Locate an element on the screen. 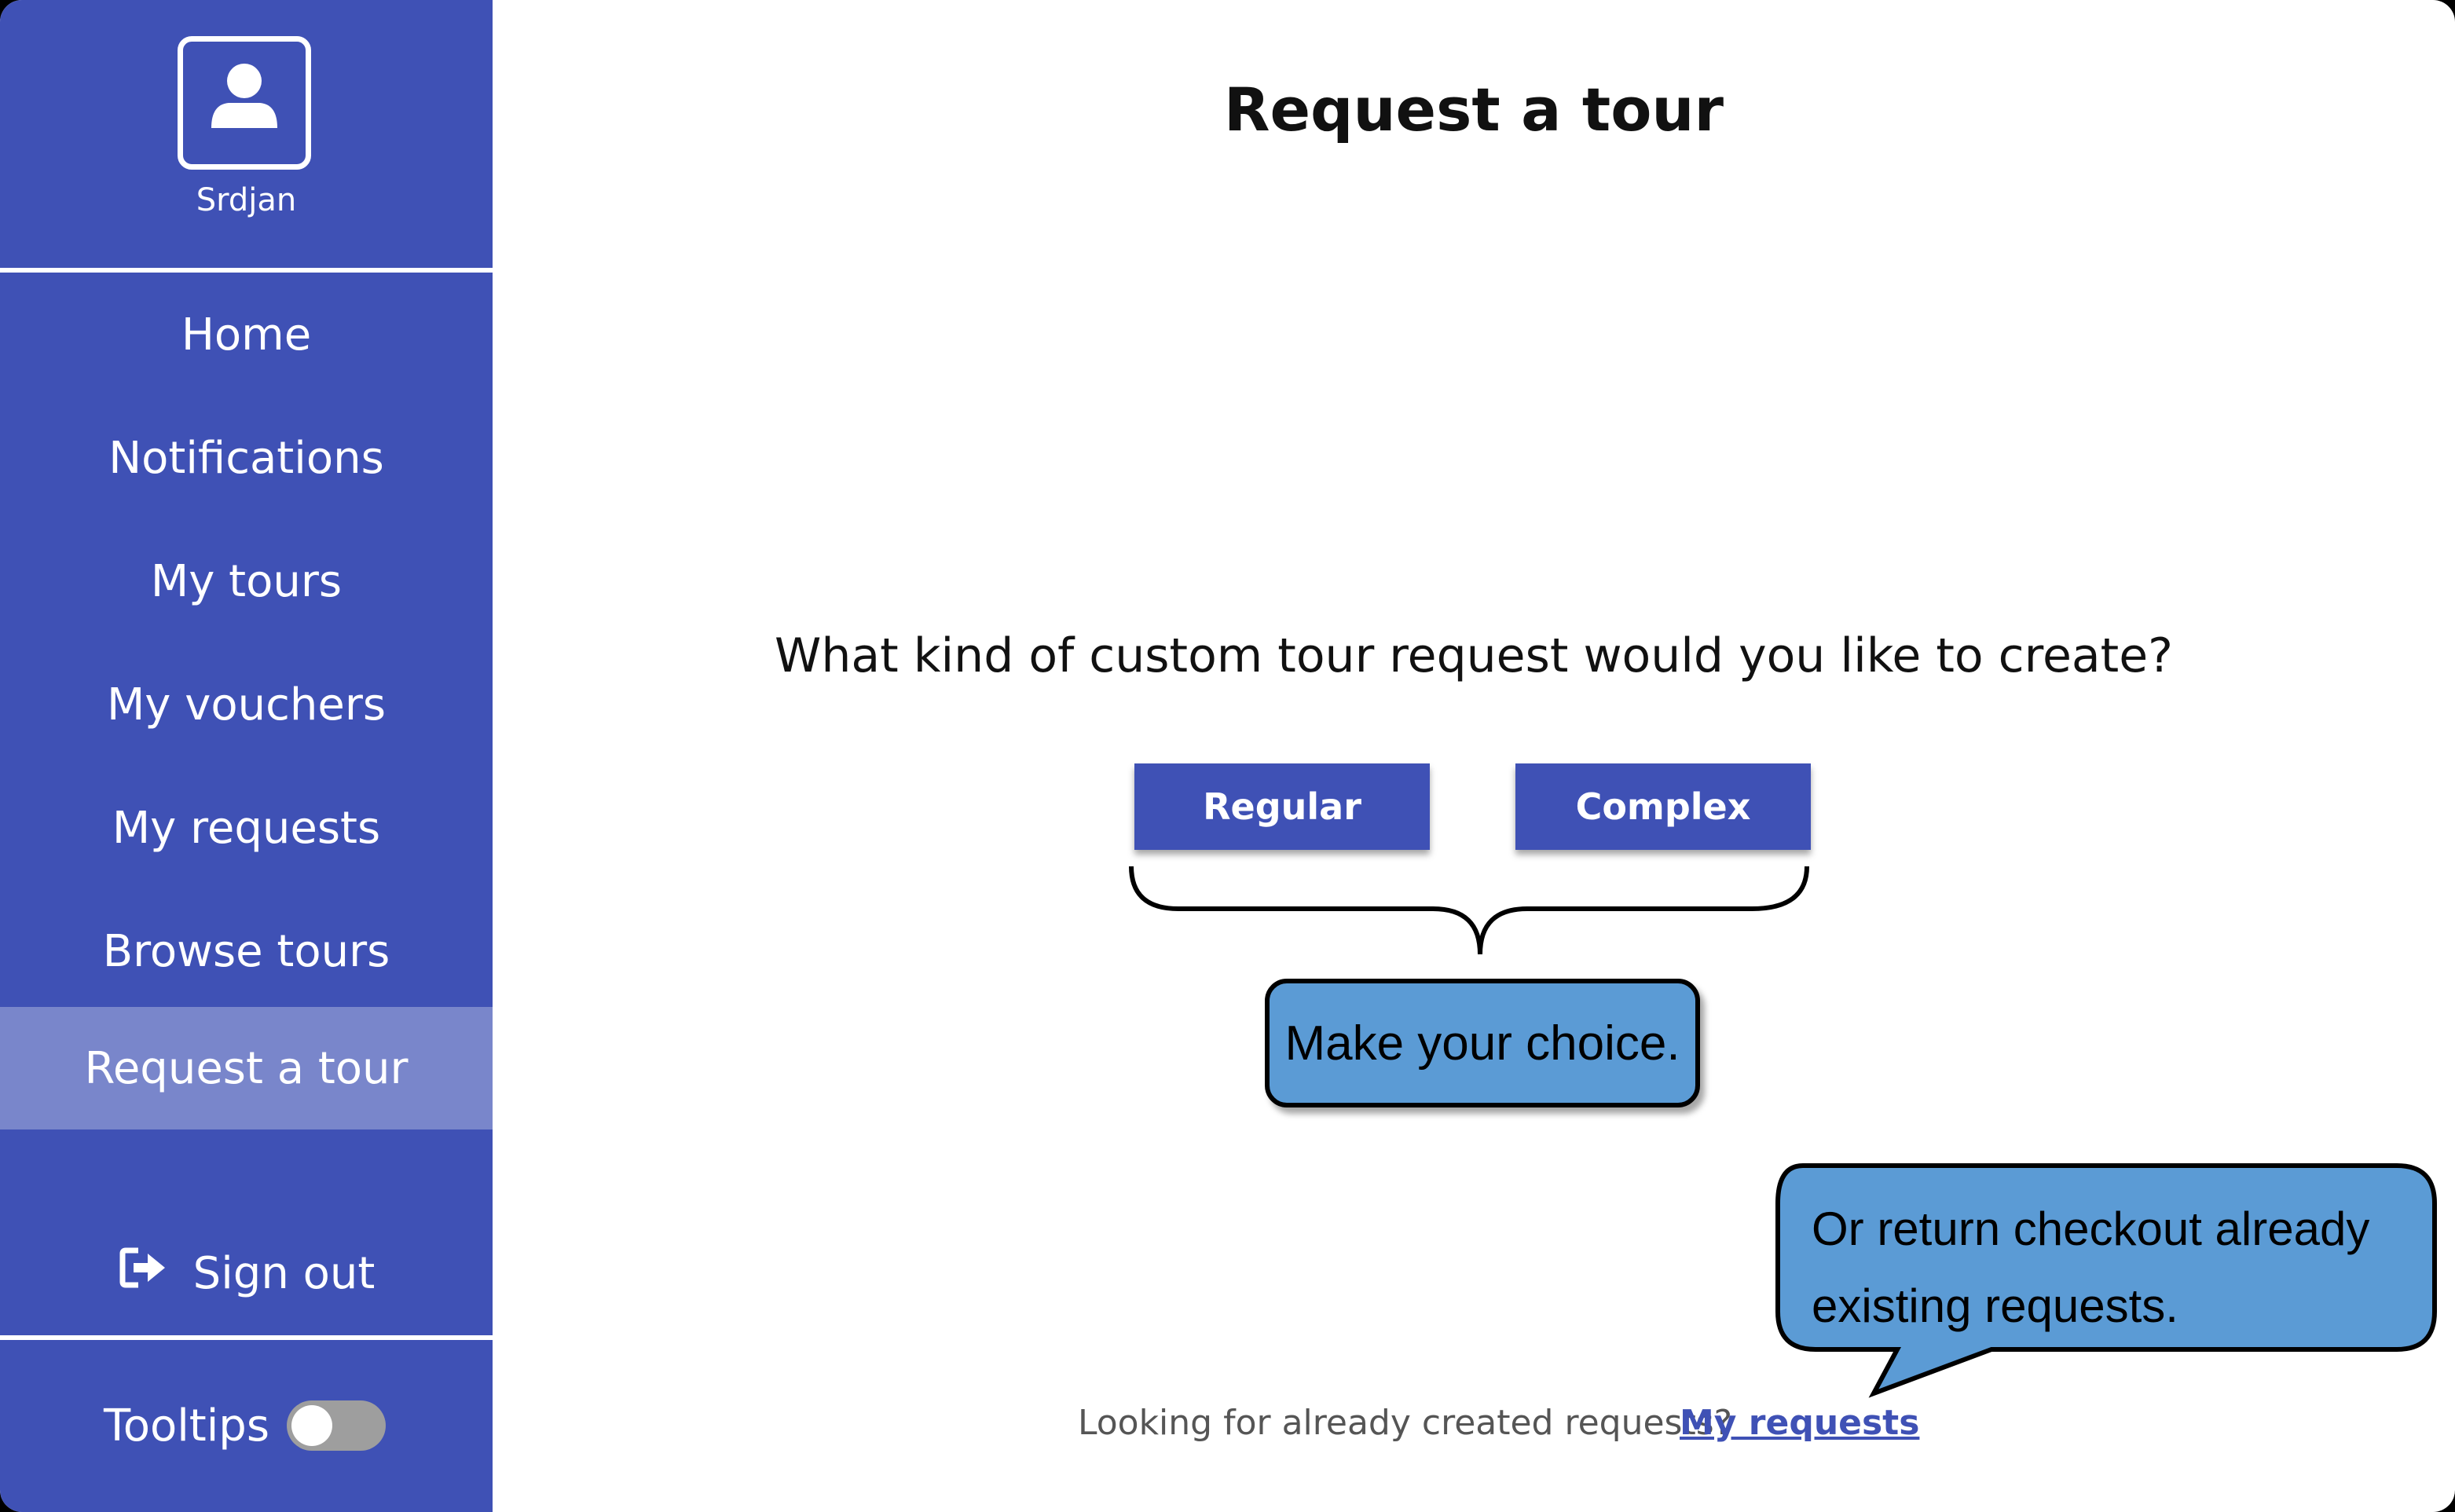  curly-brace is located at coordinates (1469, 910).